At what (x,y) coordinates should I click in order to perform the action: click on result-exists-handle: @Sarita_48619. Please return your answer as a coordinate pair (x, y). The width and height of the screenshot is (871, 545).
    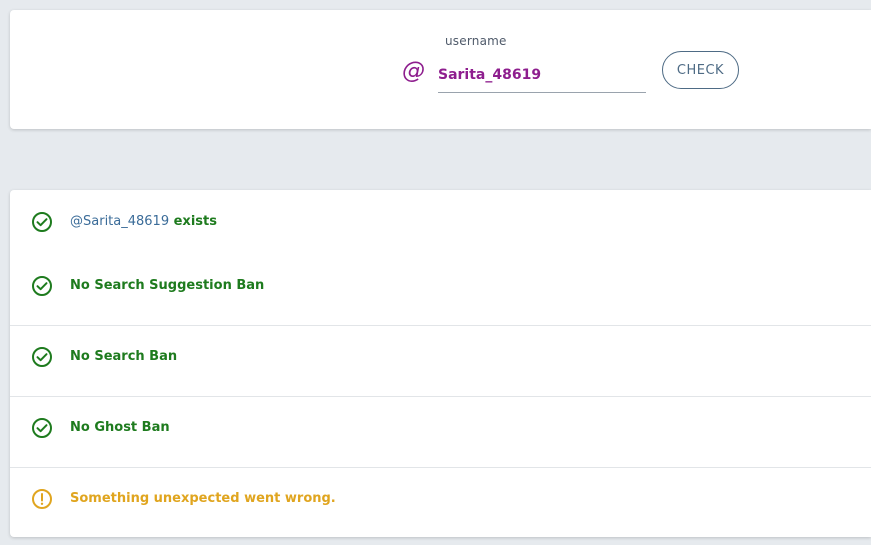
    Looking at the image, I should click on (120, 221).